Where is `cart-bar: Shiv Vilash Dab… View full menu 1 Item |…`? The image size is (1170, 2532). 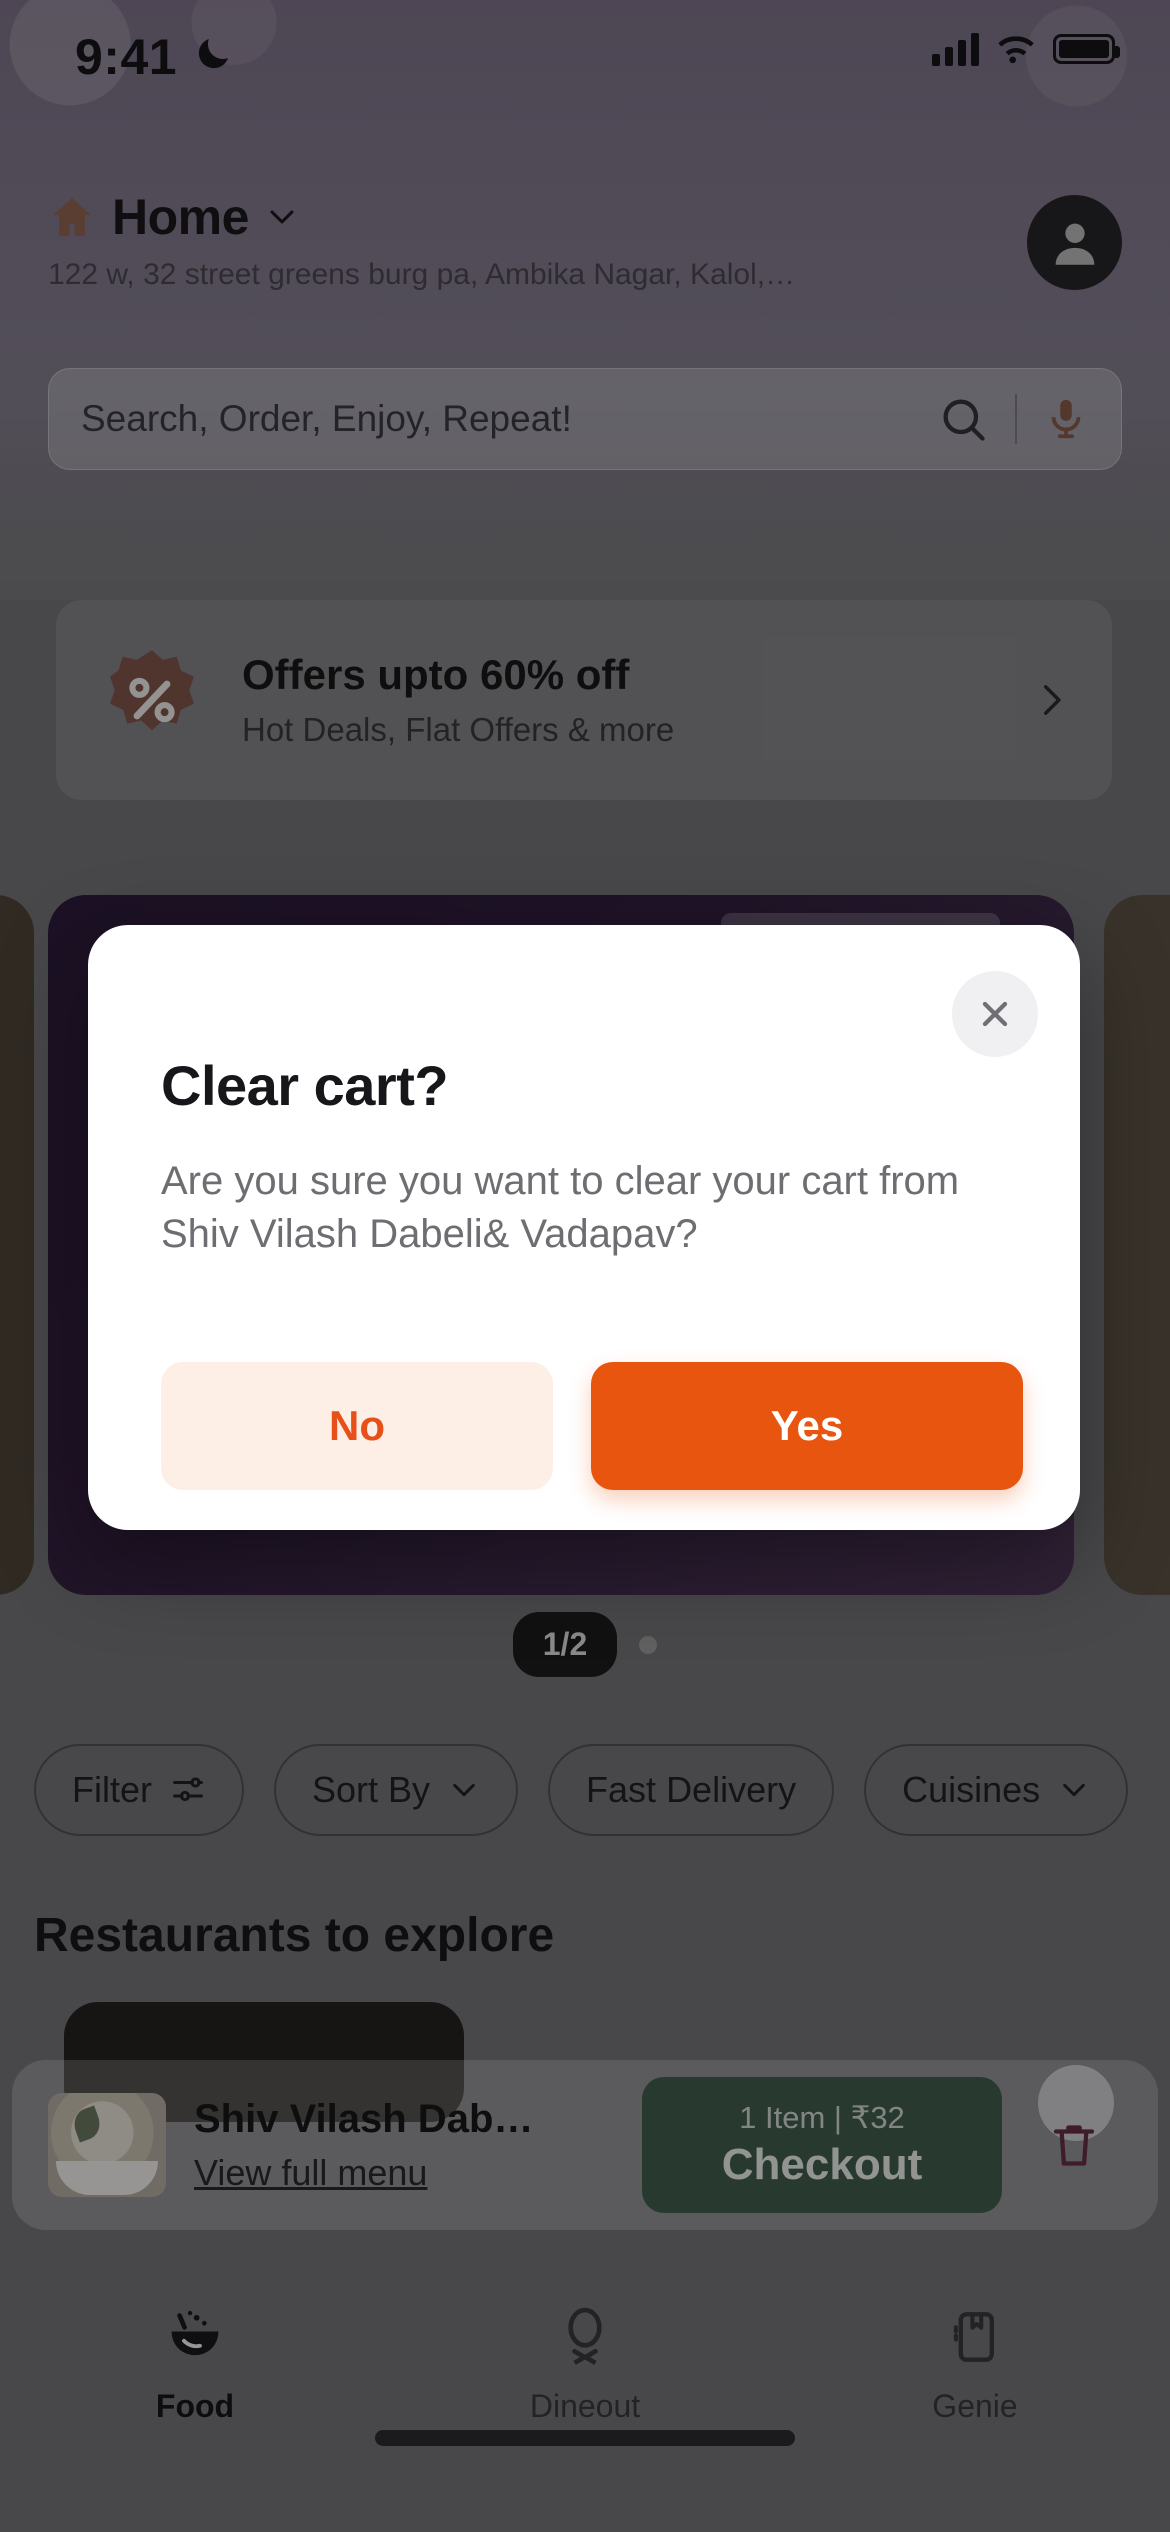
cart-bar: Shiv Vilash Dab… View full menu 1 Item |… is located at coordinates (585, 2145).